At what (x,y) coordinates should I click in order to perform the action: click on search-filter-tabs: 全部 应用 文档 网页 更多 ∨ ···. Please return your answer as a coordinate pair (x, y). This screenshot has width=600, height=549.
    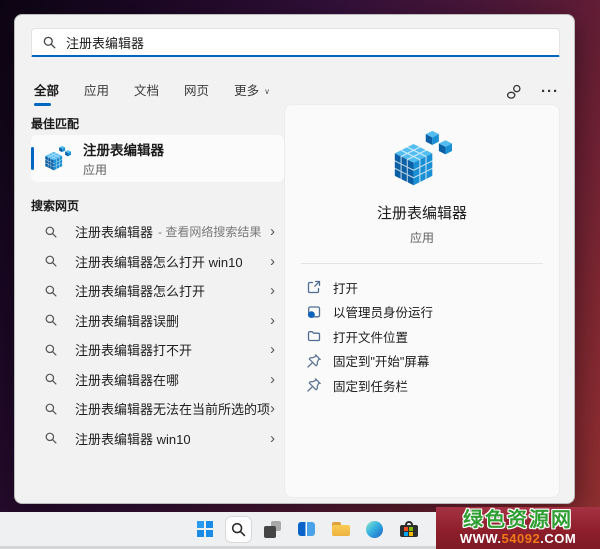
    Looking at the image, I should click on (296, 92).